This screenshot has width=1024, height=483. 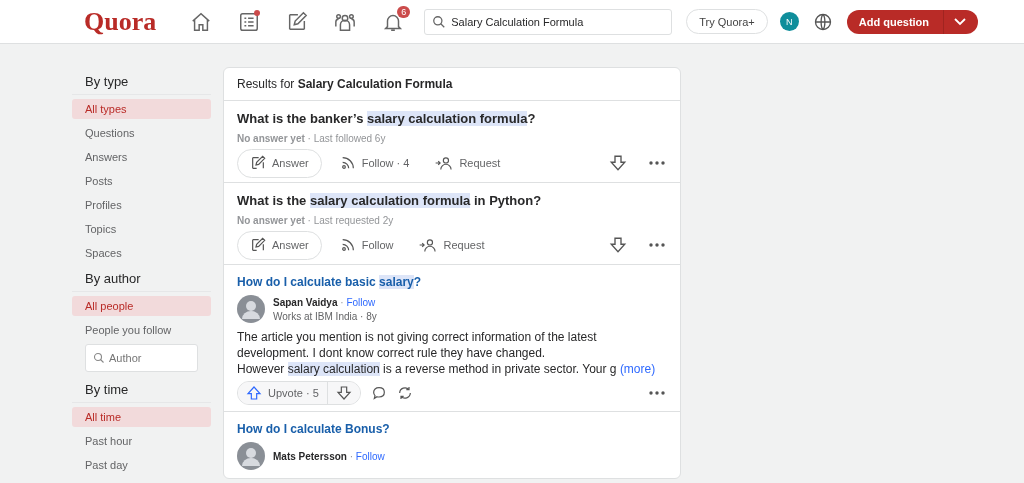 I want to click on filter-option: Posts, so click(x=141, y=181).